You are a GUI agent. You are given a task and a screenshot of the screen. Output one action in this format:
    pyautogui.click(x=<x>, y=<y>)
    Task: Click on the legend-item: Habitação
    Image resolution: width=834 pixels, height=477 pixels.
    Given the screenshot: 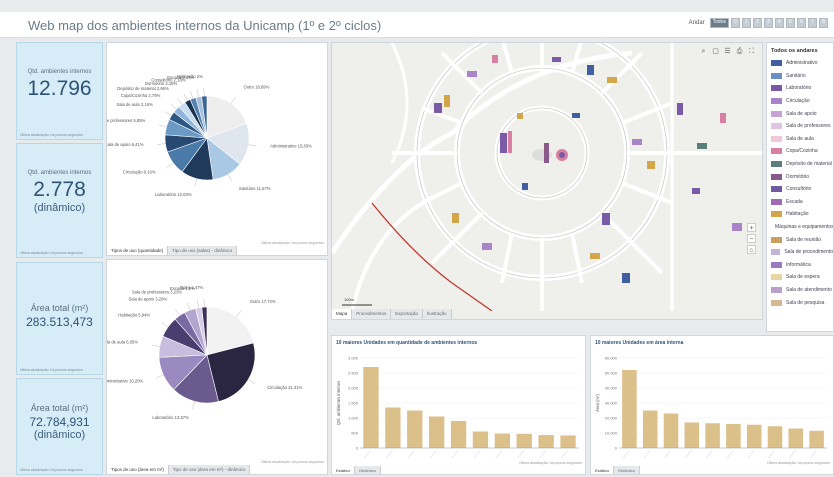 What is the action you would take?
    pyautogui.click(x=800, y=214)
    